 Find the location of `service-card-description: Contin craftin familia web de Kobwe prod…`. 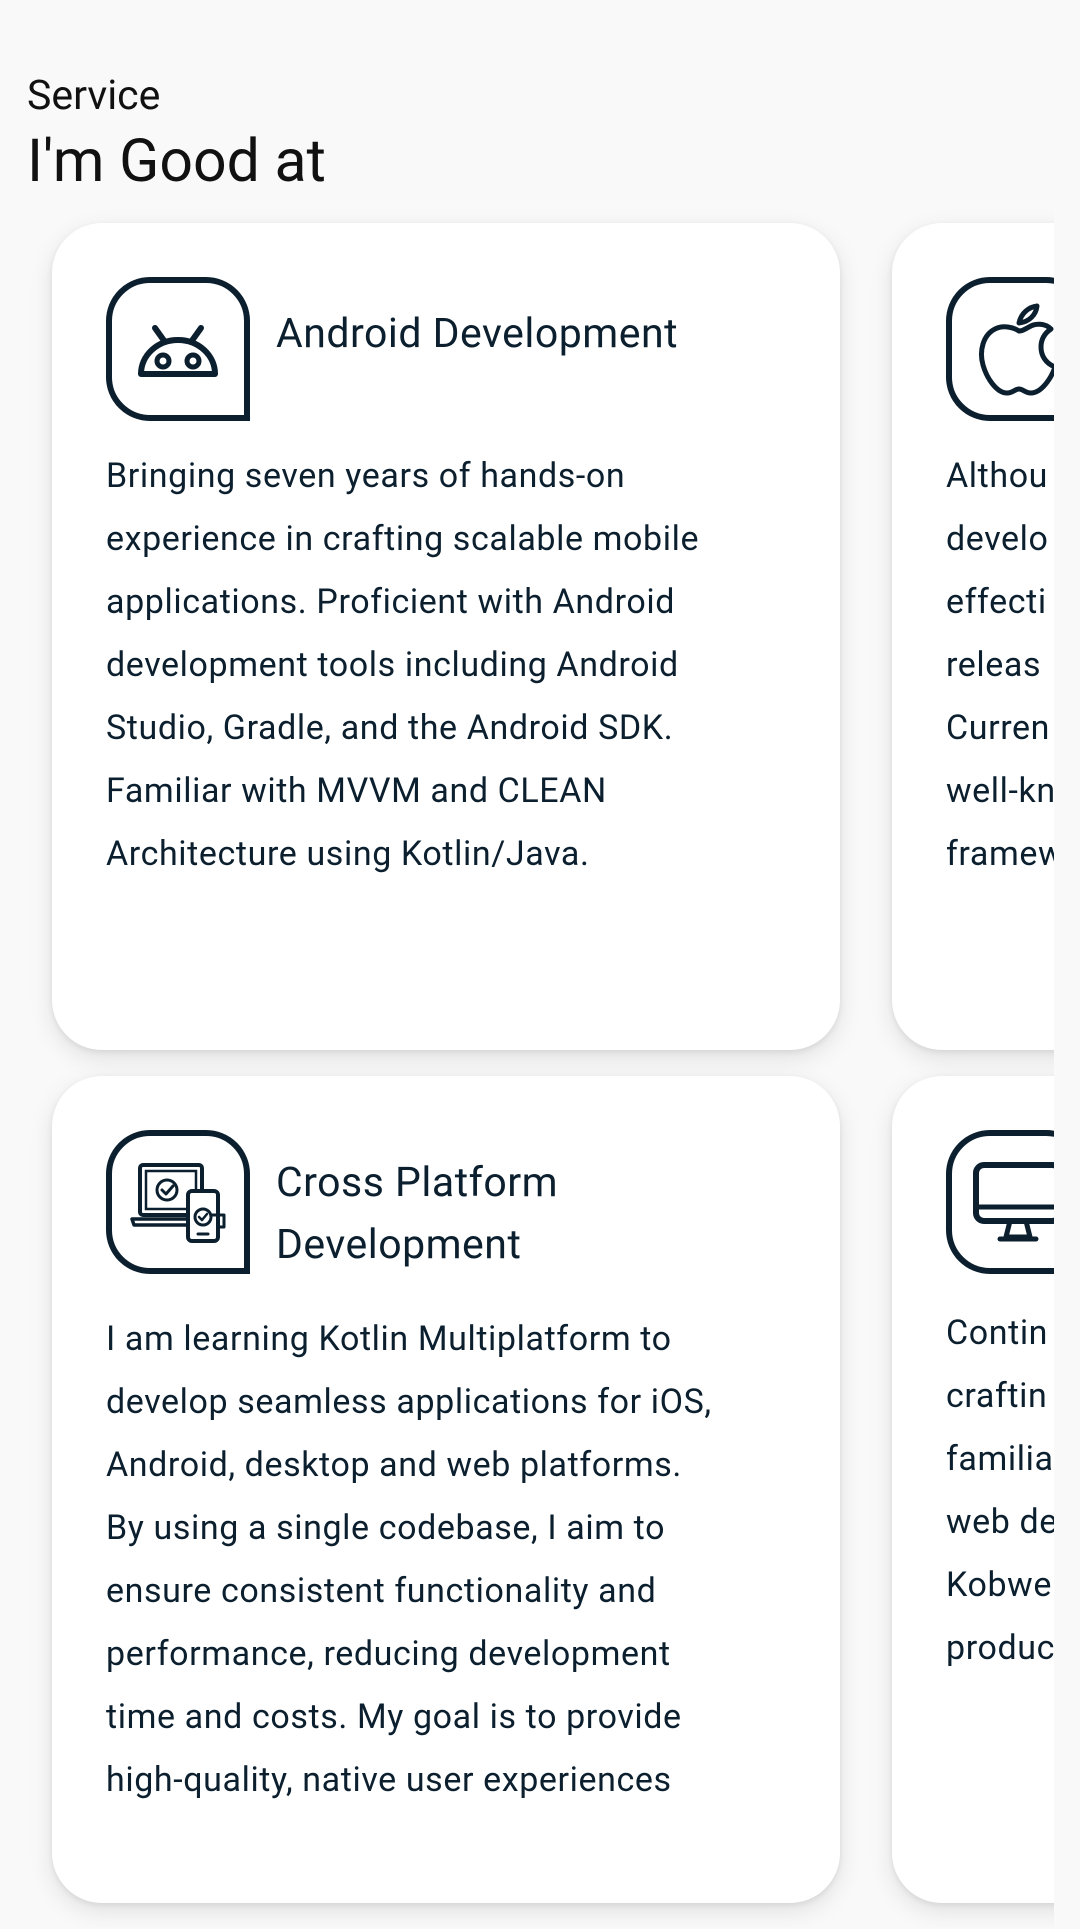

service-card-description: Contin craftin familia web de Kobwe prod… is located at coordinates (1000, 1490).